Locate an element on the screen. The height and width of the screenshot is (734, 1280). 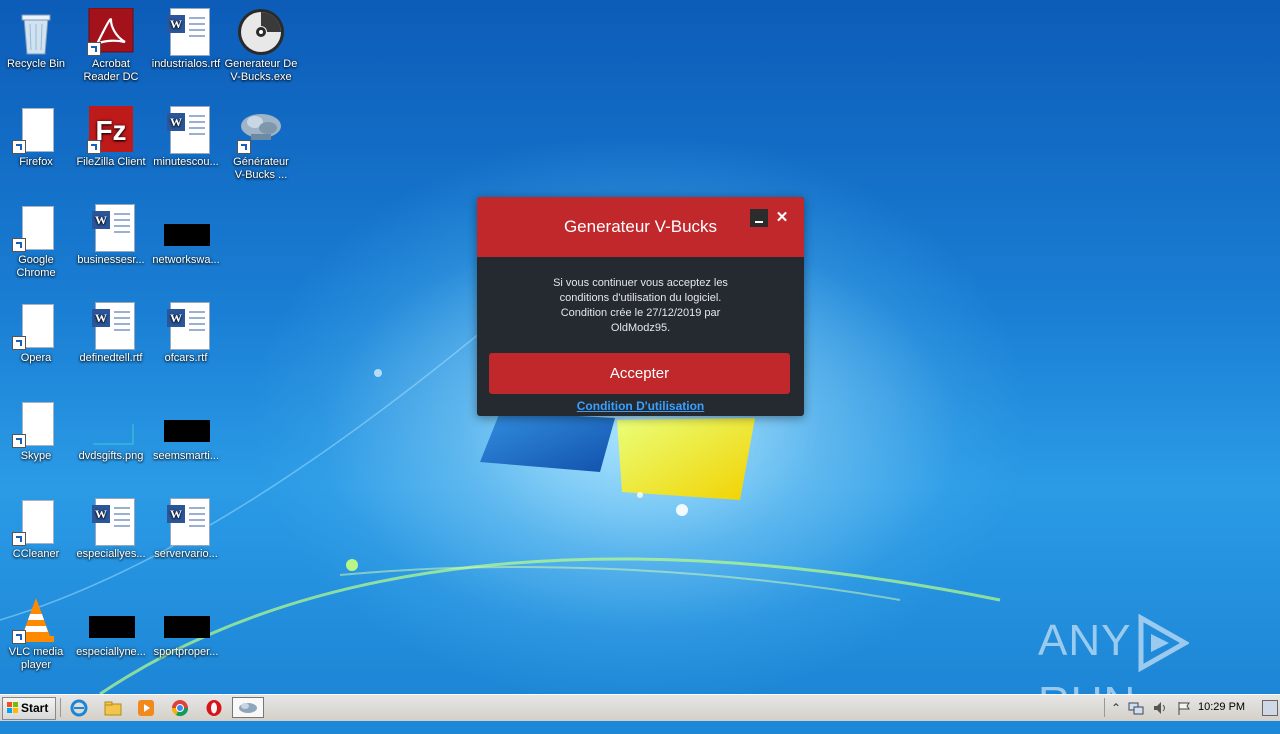
flag-icon is located at coordinates (1184, 708).